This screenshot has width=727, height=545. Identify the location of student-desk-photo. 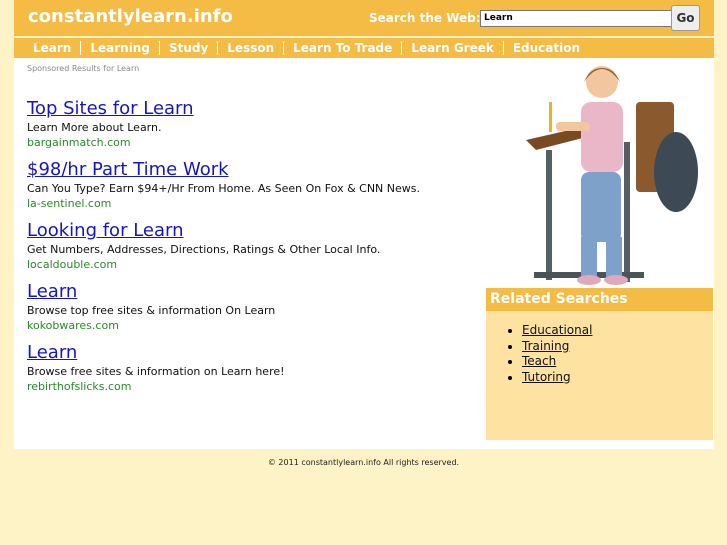
(599, 175).